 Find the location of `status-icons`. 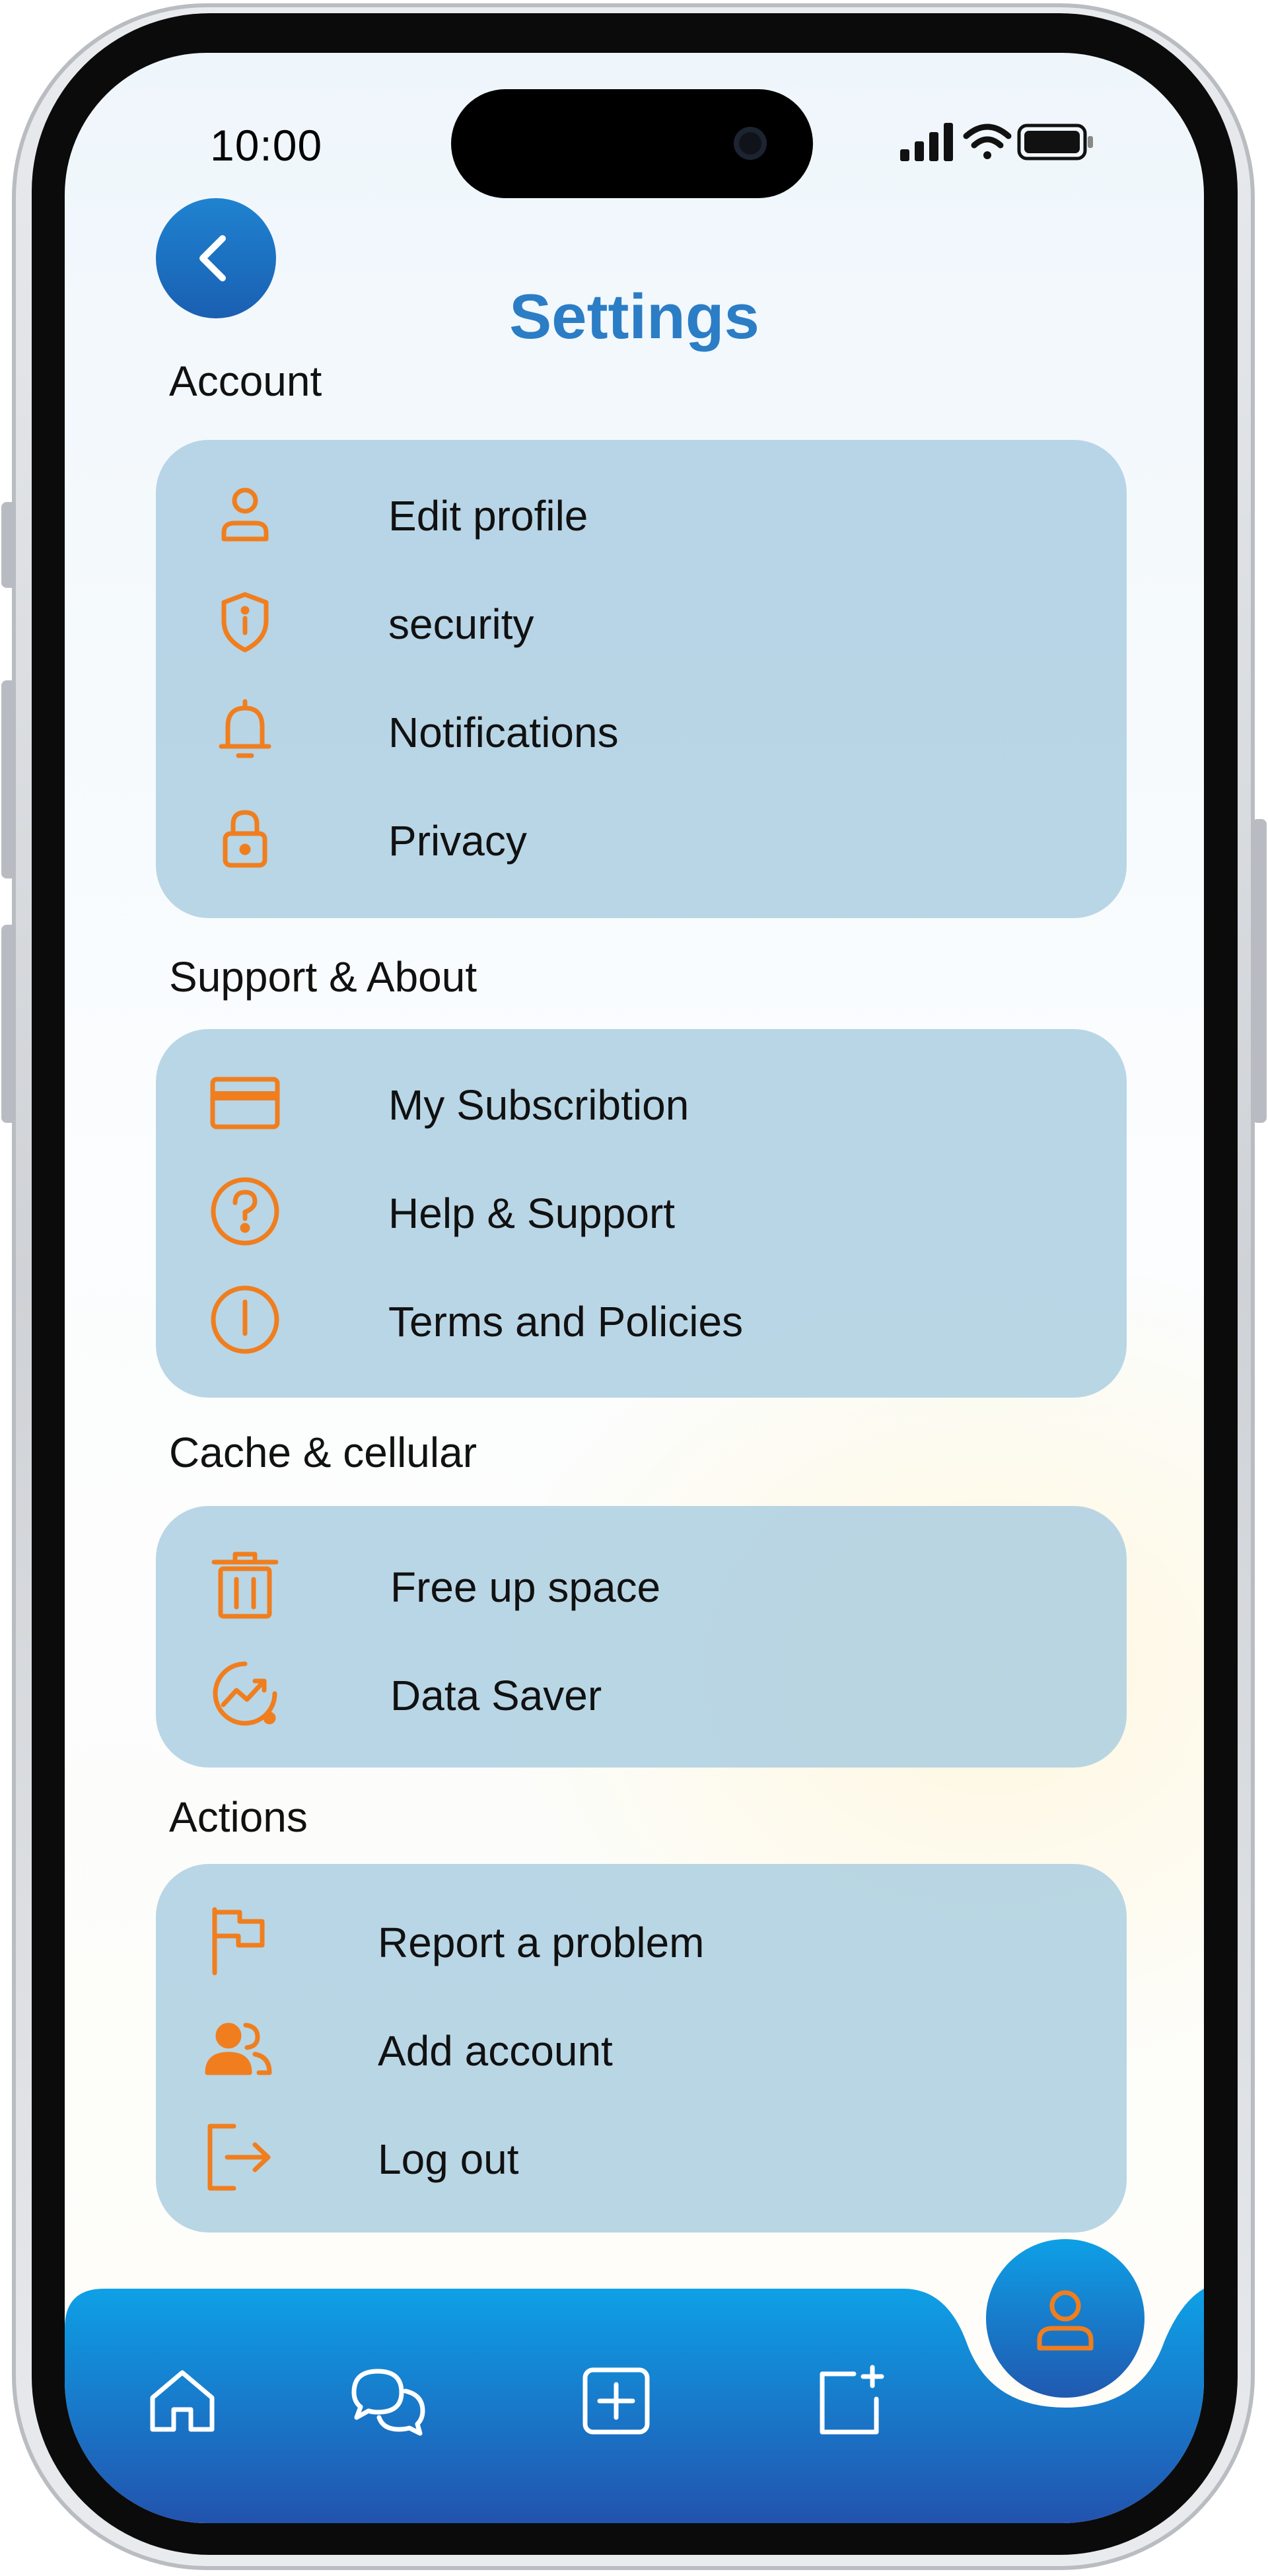

status-icons is located at coordinates (999, 142).